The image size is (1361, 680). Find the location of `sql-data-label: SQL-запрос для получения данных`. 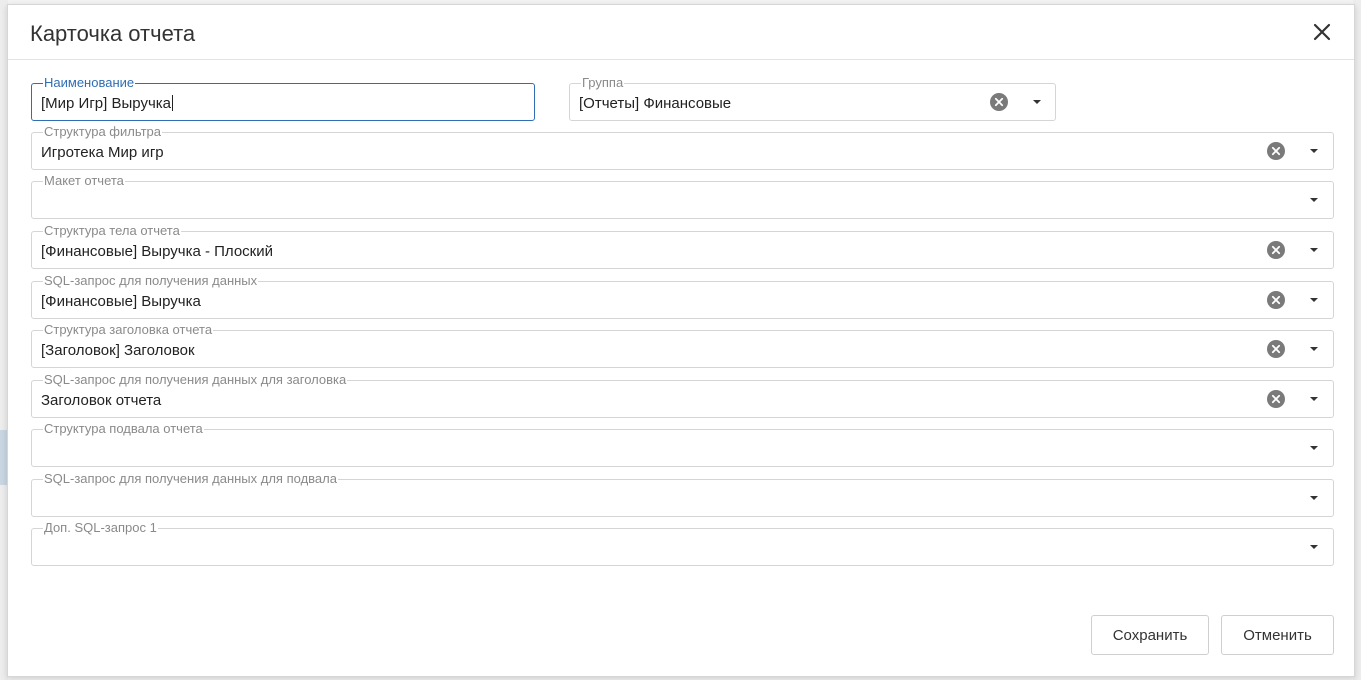

sql-data-label: SQL-запрос для получения данных is located at coordinates (151, 280).